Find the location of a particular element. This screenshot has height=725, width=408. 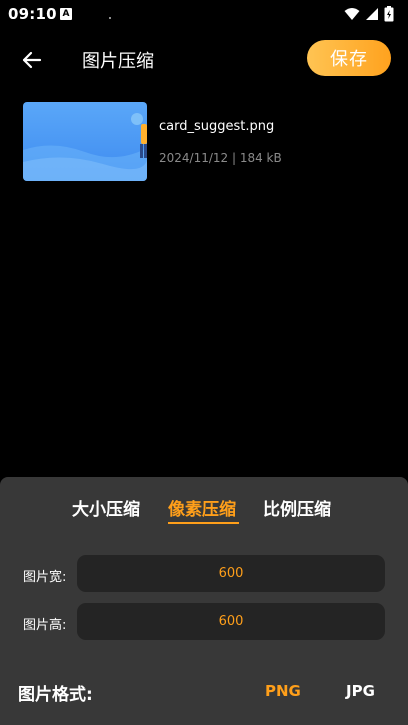

signal-icon is located at coordinates (372, 14).